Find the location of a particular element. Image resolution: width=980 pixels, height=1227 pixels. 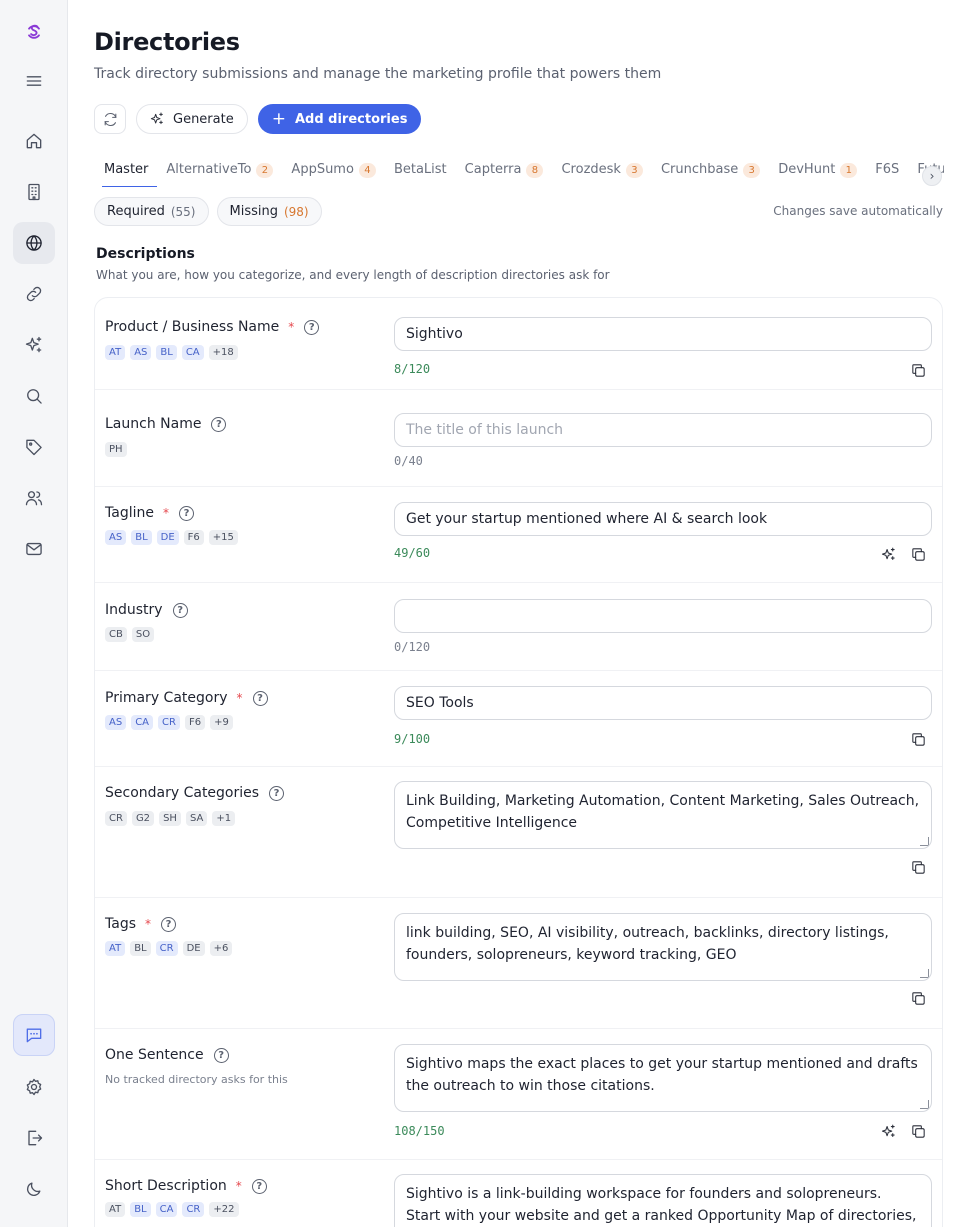

tab-appsumo: AppSumo 4 is located at coordinates (333, 172).